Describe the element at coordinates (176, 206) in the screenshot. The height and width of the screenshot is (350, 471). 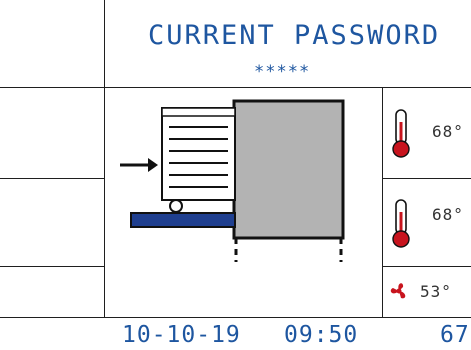
I see `tray-wheel` at that location.